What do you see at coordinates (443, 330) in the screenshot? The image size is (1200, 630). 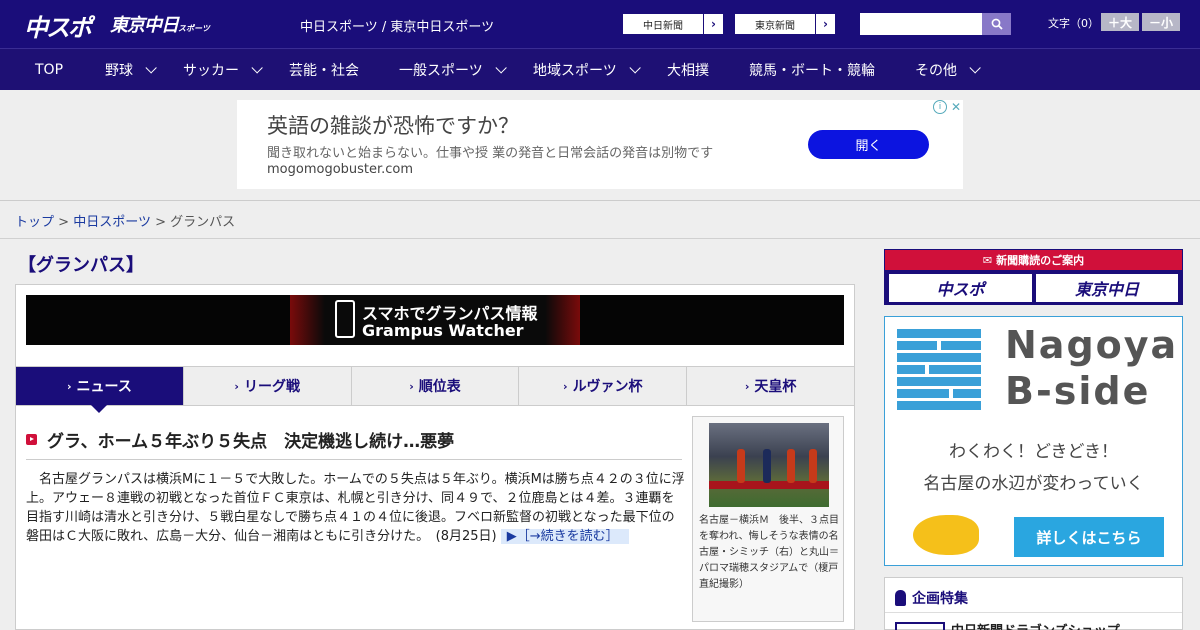 I see `watcher-banner-line2: Grampus Watcher` at bounding box center [443, 330].